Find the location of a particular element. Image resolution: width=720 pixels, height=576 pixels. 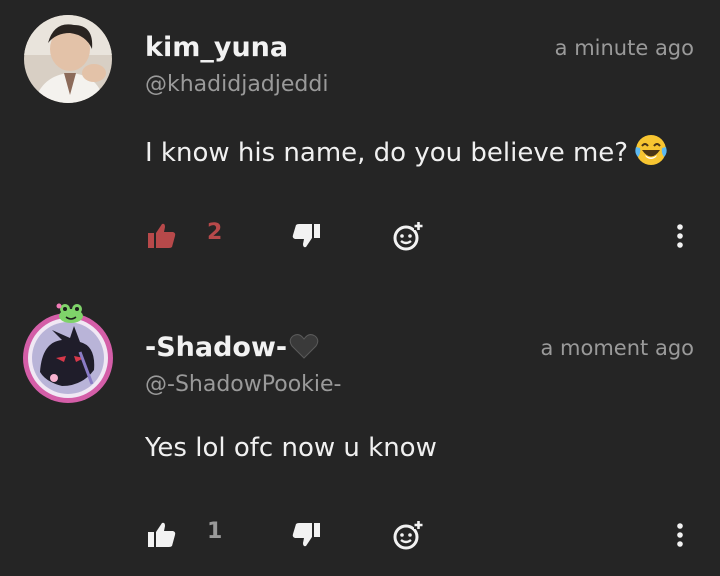

comment-actions: 1 is located at coordinates (360, 535).